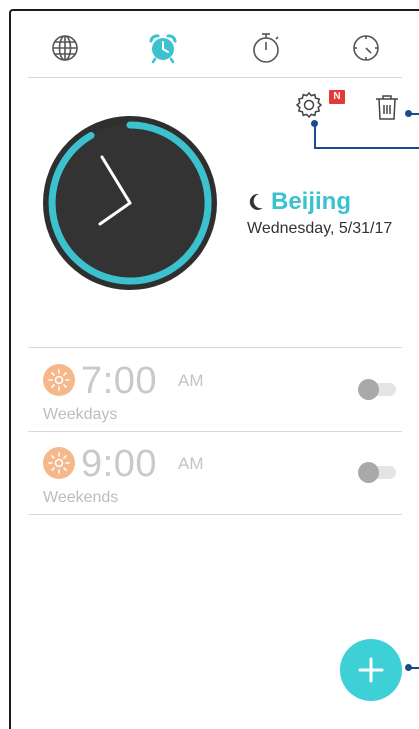 Image resolution: width=419 pixels, height=729 pixels. Describe the element at coordinates (81, 497) in the screenshot. I see `alarm-label: Weekends` at that location.